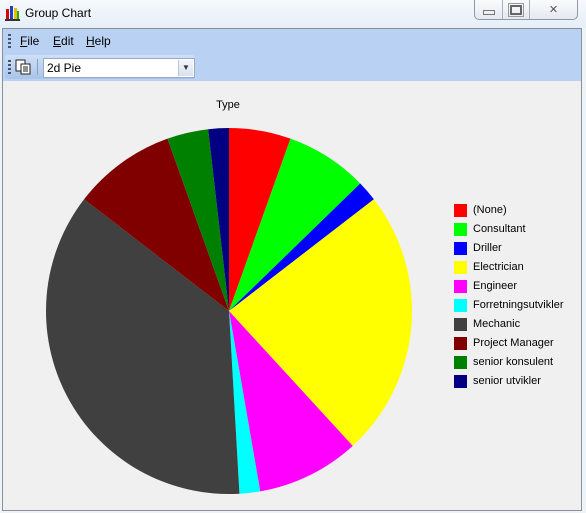 This screenshot has height=513, width=586. Describe the element at coordinates (12, 13) in the screenshot. I see `chart-app-icon` at that location.